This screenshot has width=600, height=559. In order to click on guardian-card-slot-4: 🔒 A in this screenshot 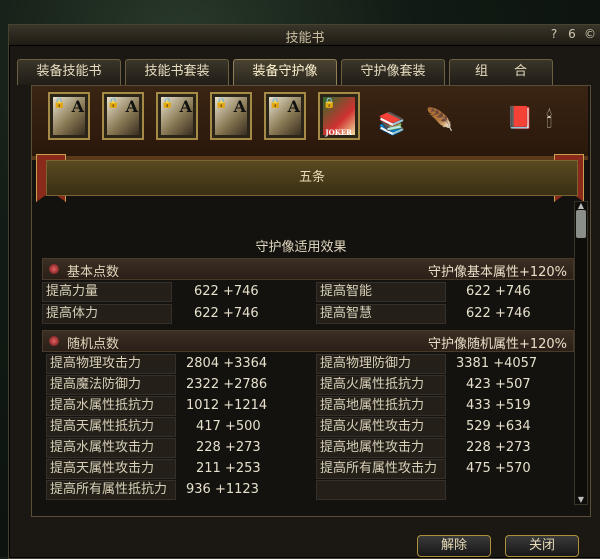, I will do `click(231, 116)`.